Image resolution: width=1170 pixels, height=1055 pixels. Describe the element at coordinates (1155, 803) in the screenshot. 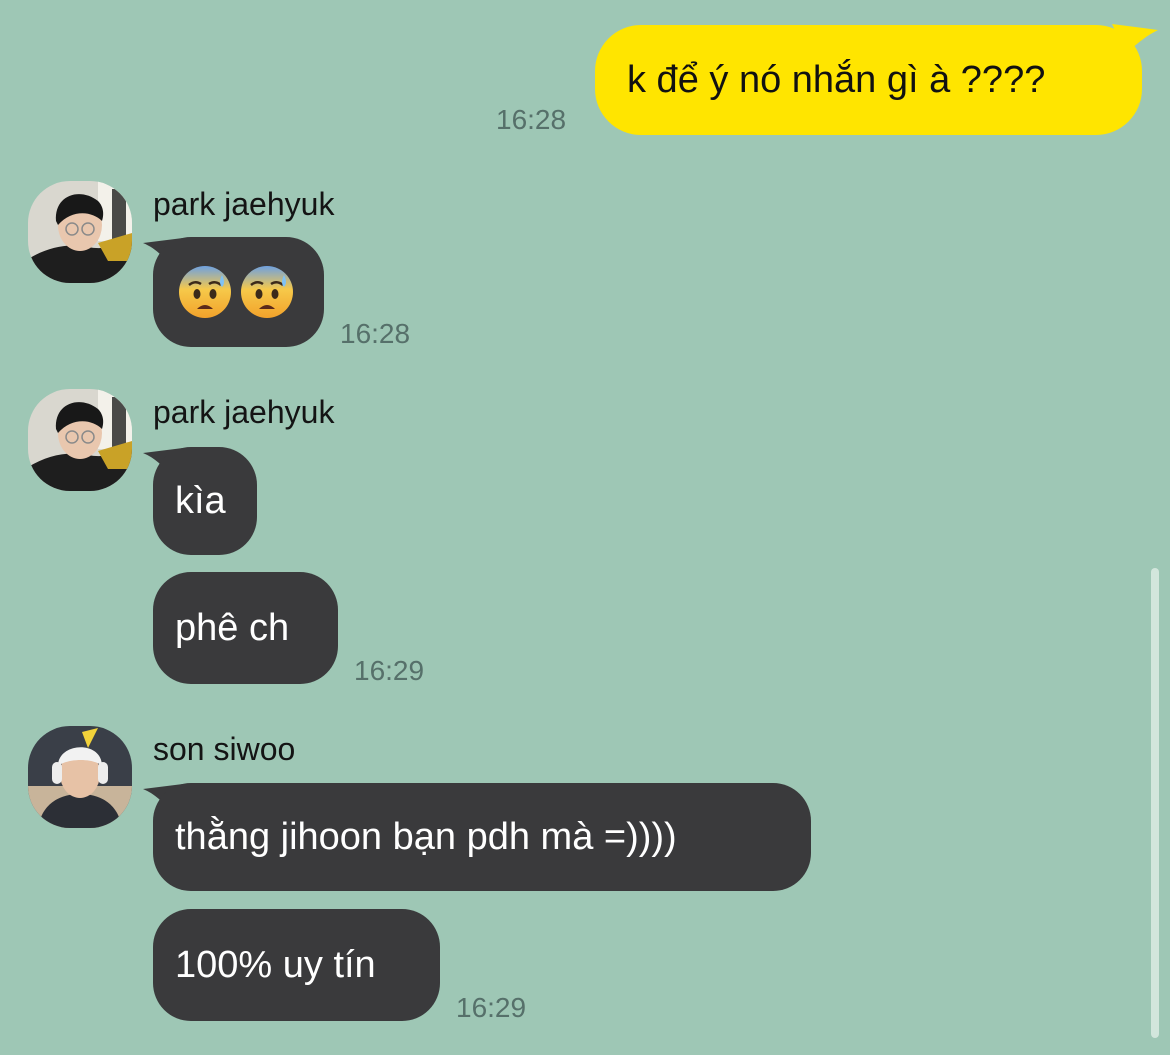

I see `scrollbar-thumb` at that location.